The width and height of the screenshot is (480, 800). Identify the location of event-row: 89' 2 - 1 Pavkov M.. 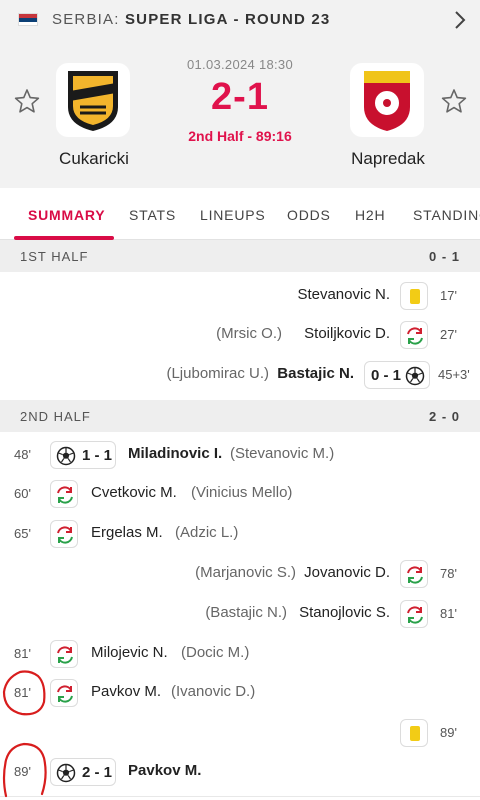
(240, 772).